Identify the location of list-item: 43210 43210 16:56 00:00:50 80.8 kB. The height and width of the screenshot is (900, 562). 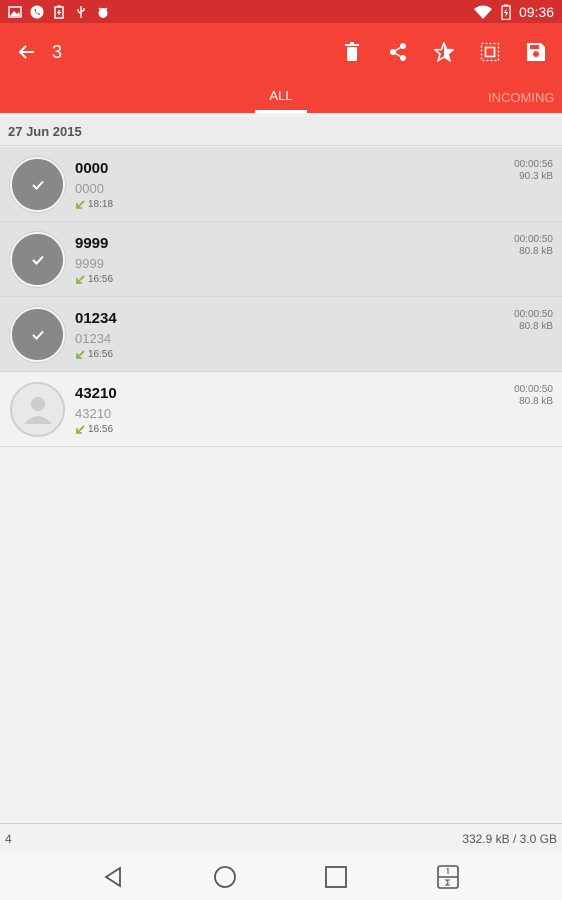
(281, 409).